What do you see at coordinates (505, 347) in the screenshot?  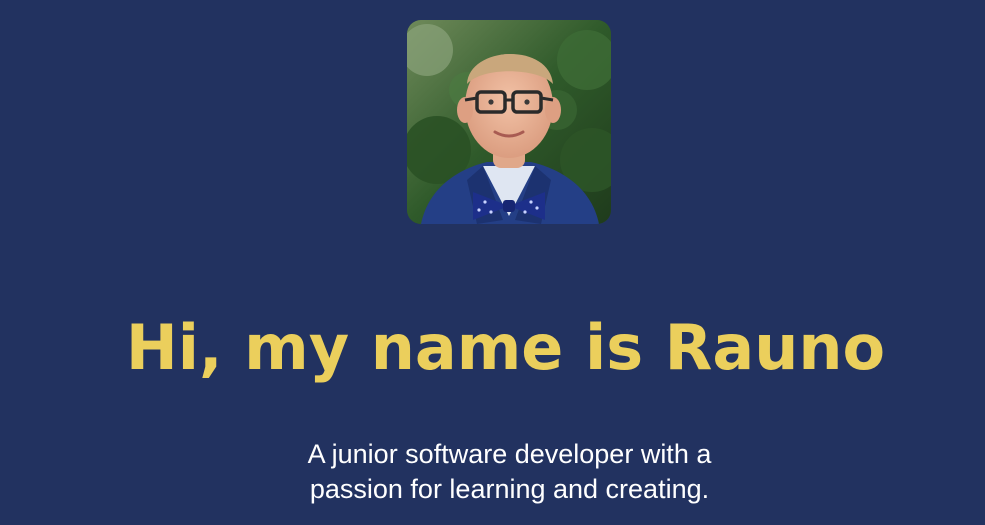 I see `hero-headline: Hi, my name is Rauno` at bounding box center [505, 347].